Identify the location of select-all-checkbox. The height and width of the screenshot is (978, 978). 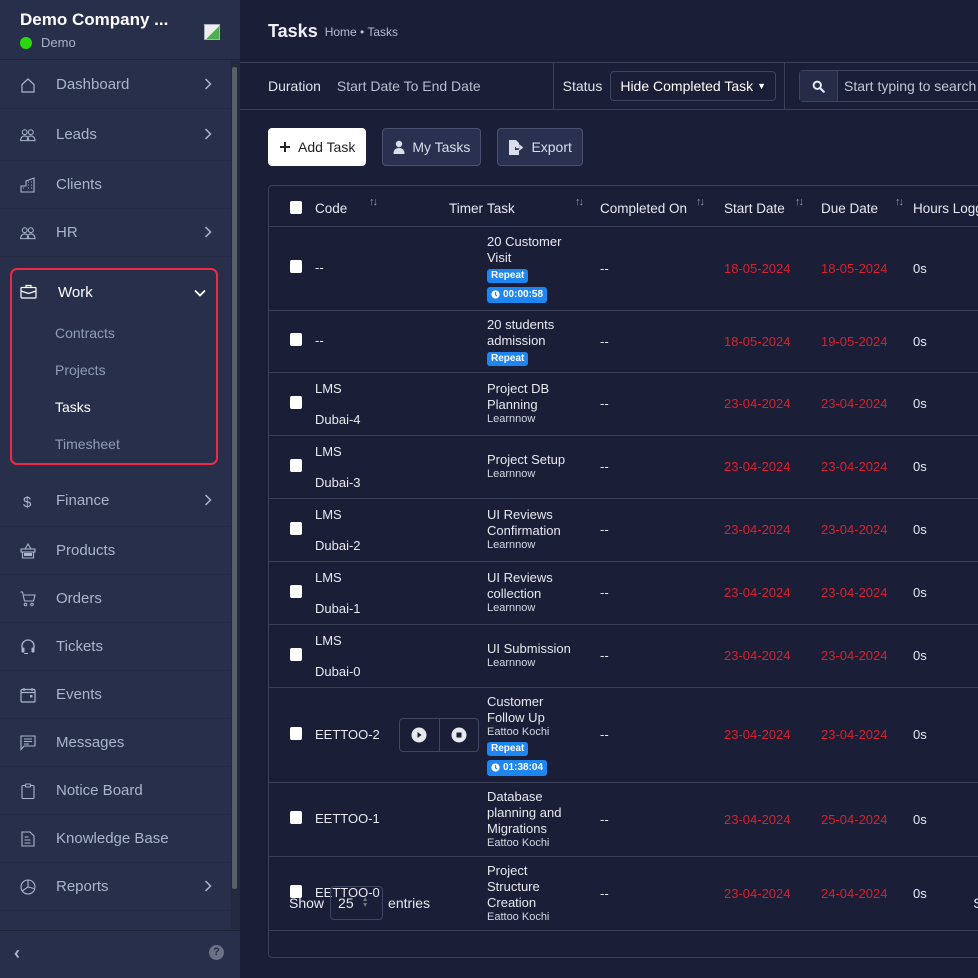
(296, 207).